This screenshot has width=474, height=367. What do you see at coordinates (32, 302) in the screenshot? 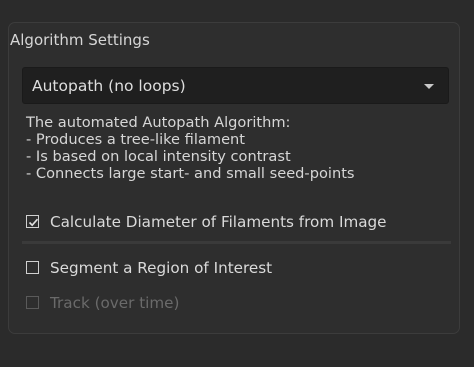
I see `track-checkbox` at bounding box center [32, 302].